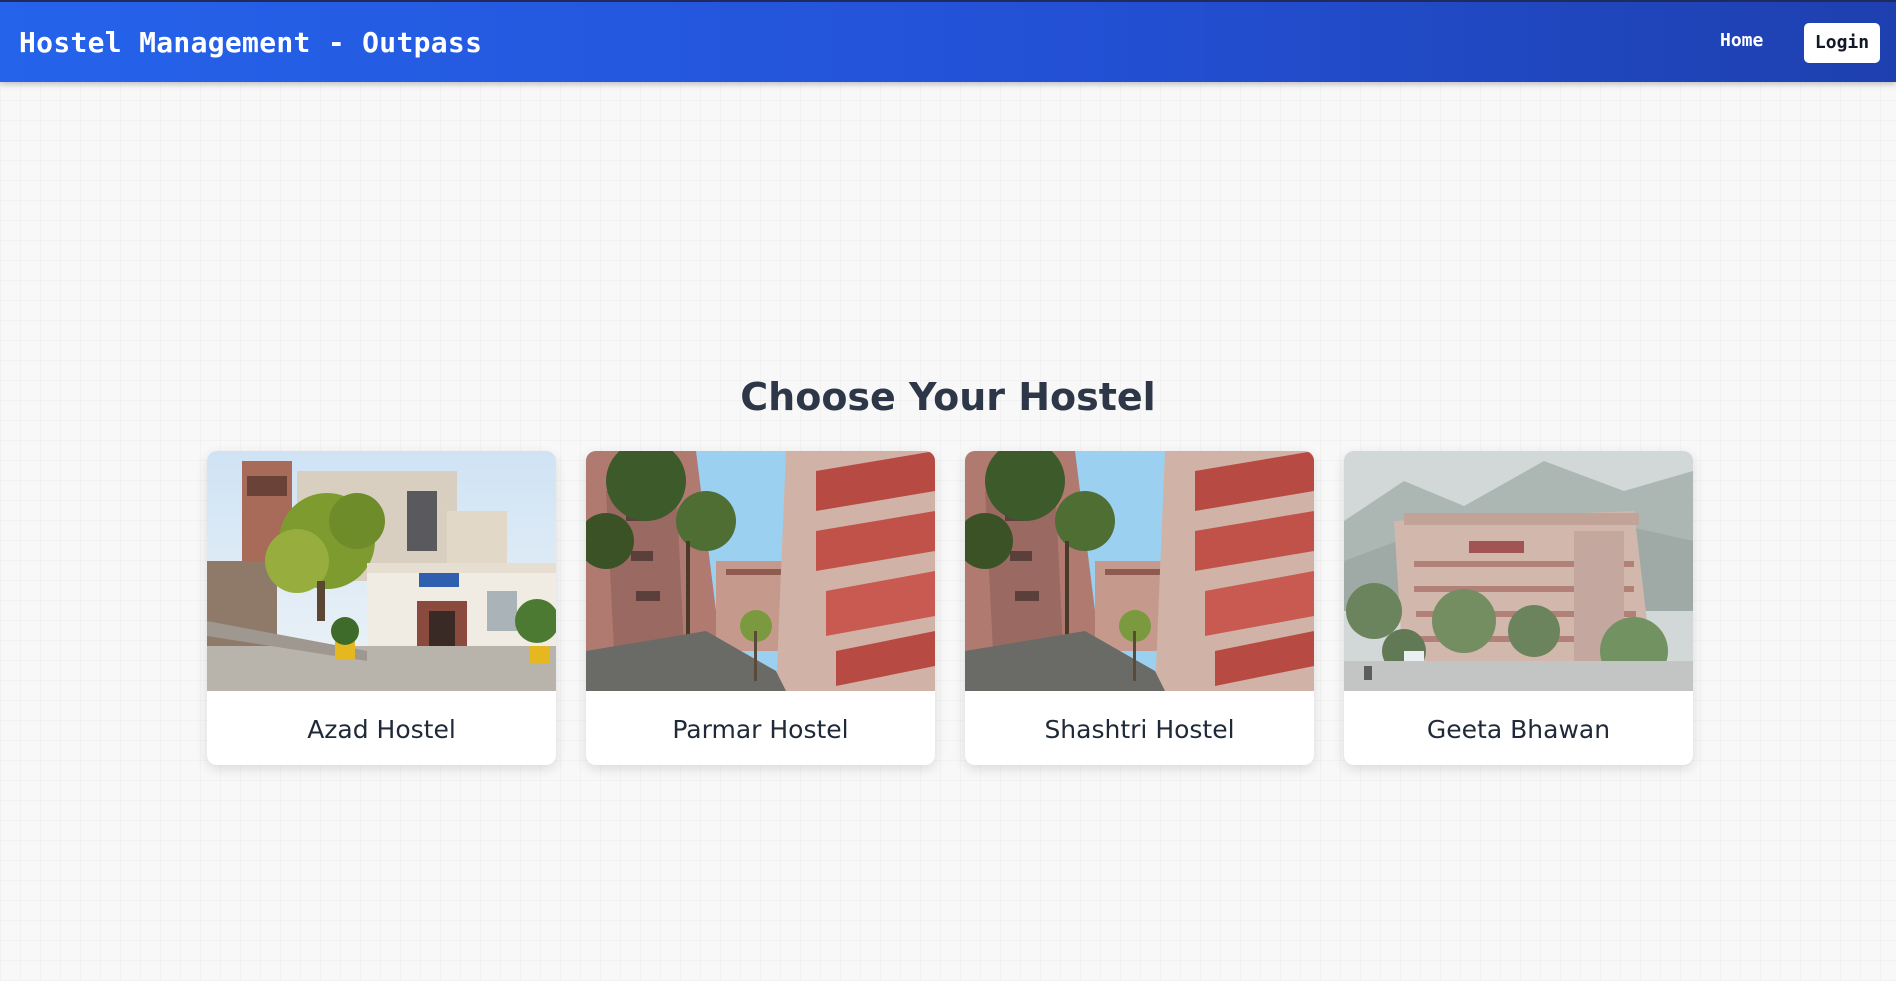 The width and height of the screenshot is (1896, 981). I want to click on hostel-card-geeta-bhawan: Geeta Bhawan, so click(1518, 608).